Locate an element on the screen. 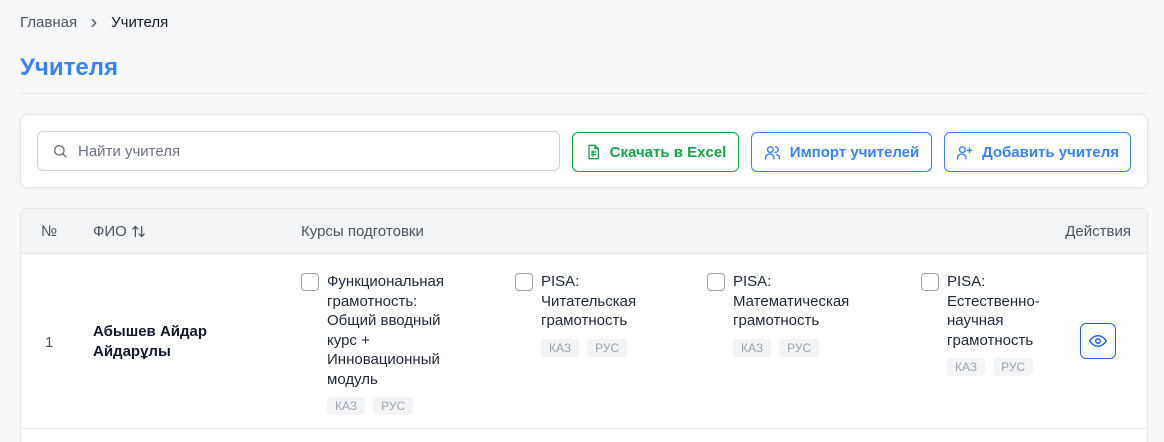  search-icon is located at coordinates (60, 151).